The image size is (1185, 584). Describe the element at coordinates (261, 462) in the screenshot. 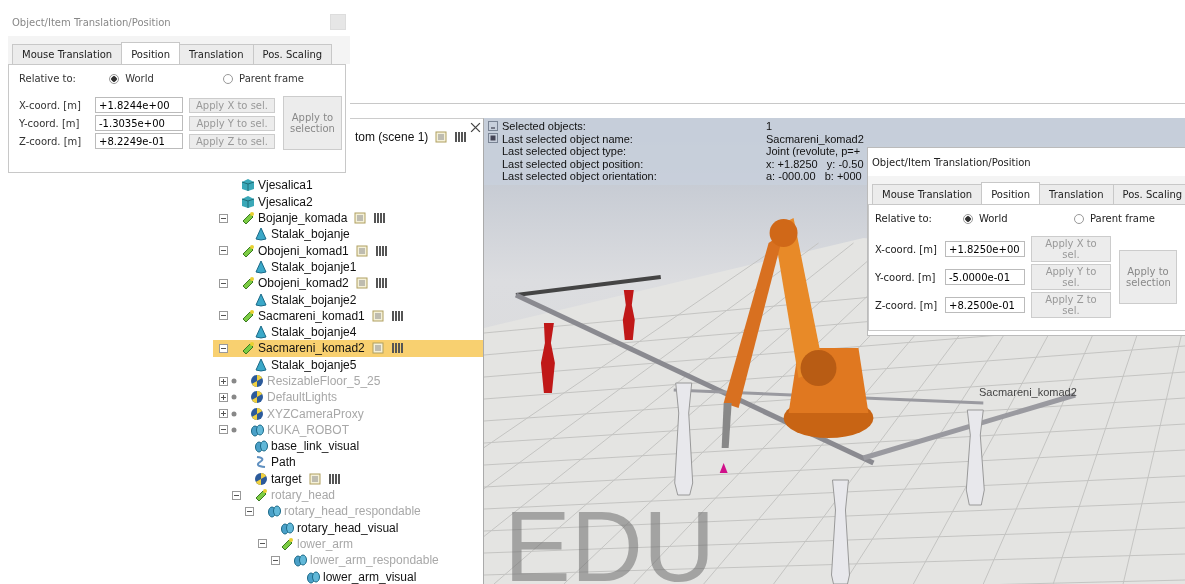

I see `path-icon` at that location.